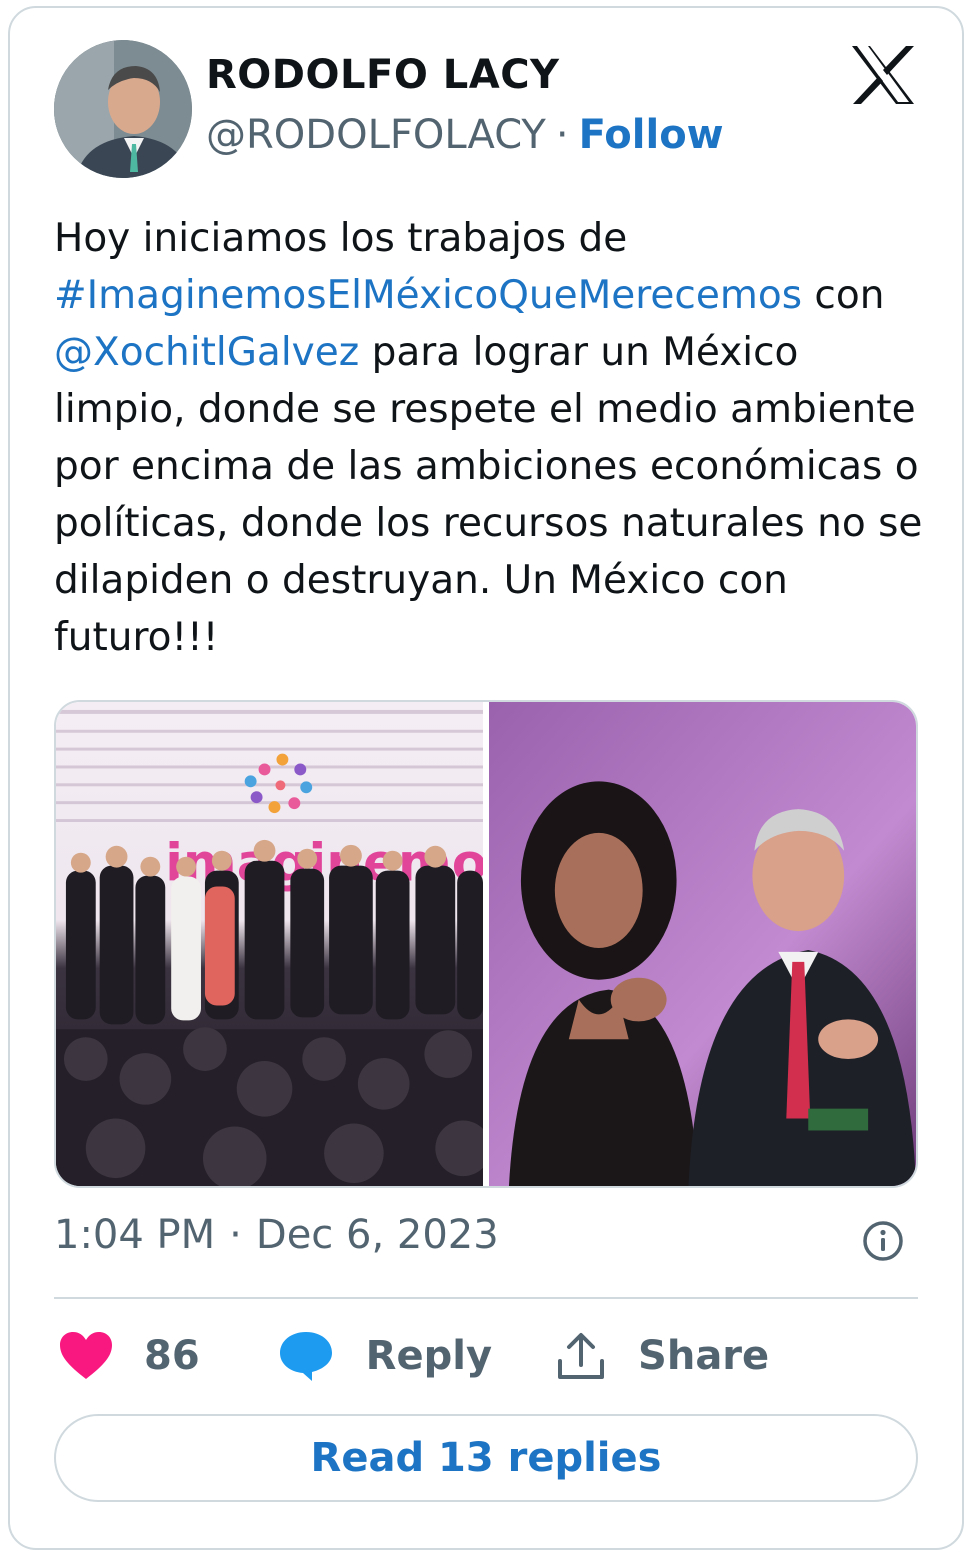  Describe the element at coordinates (486, 1298) in the screenshot. I see `divider` at that location.